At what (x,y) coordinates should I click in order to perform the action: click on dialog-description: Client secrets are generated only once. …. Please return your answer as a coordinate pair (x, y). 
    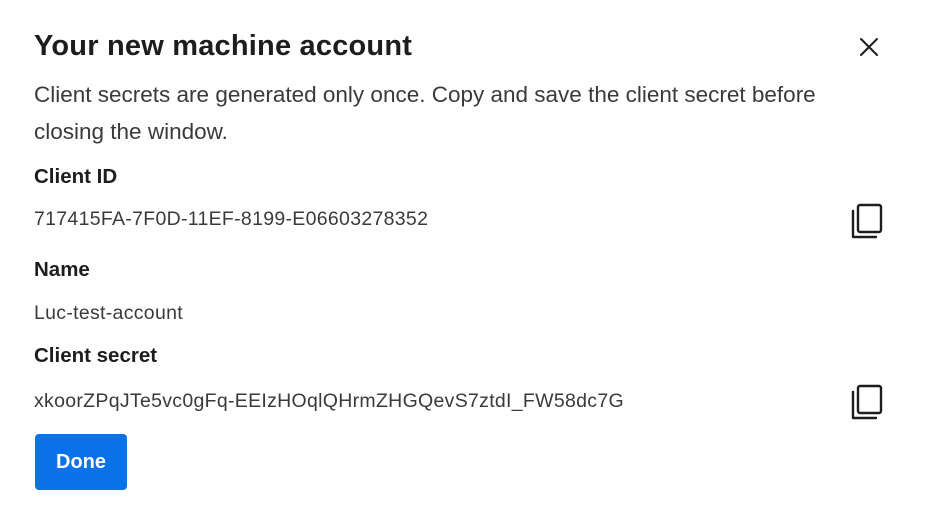
    Looking at the image, I should click on (425, 113).